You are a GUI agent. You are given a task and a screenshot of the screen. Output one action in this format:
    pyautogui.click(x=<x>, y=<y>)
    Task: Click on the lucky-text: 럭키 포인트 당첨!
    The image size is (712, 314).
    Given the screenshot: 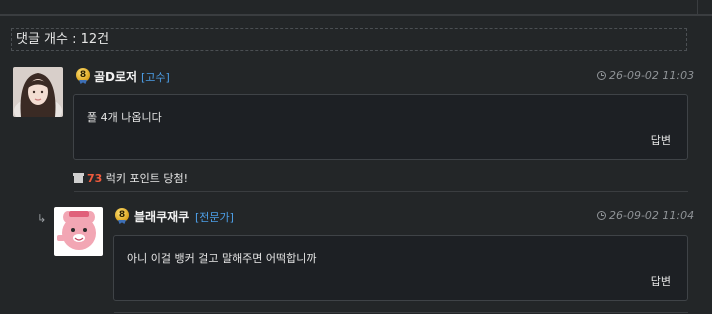 What is the action you would take?
    pyautogui.click(x=145, y=178)
    